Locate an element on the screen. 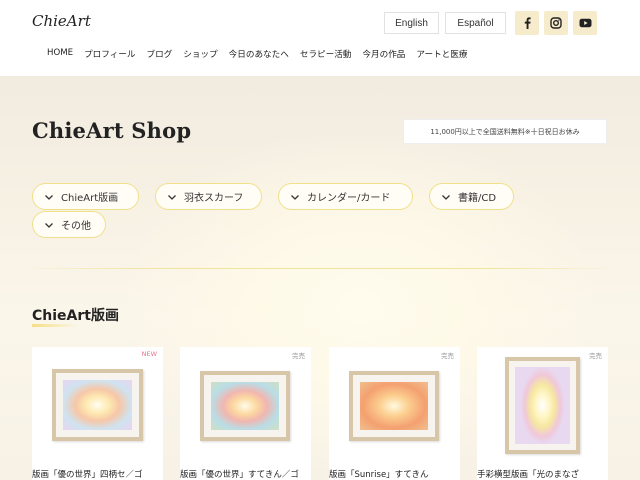 Image resolution: width=640 pixels, height=480 pixels. nav-item-shop: ショップ is located at coordinates (200, 54).